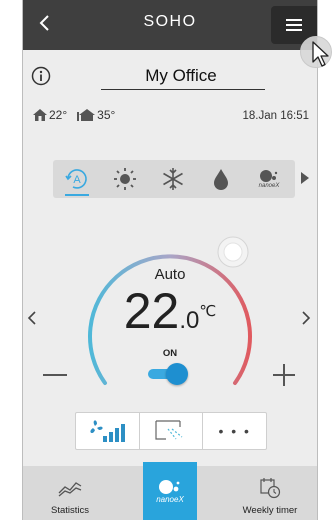 This screenshot has width=334, height=520. What do you see at coordinates (58, 115) in the screenshot?
I see `indoor-temp: 22°` at bounding box center [58, 115].